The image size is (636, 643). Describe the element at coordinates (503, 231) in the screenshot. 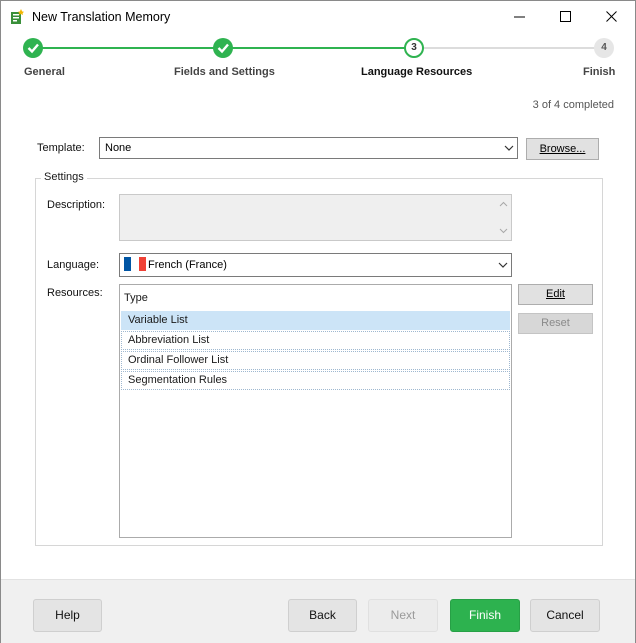

I see `scroll-down-icon` at that location.